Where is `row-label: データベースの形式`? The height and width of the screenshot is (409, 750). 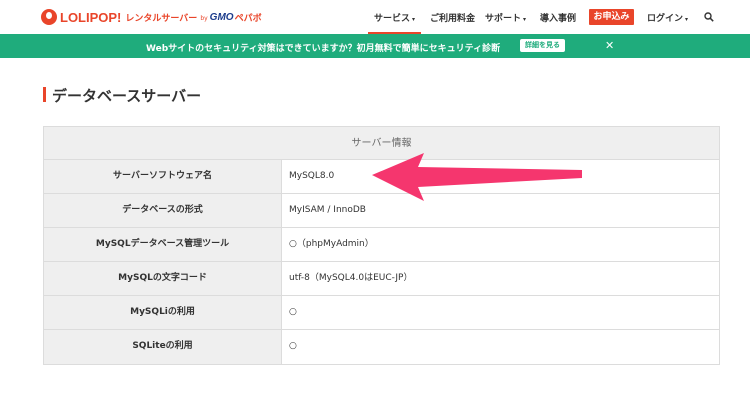
row-label: データベースの形式 is located at coordinates (163, 210).